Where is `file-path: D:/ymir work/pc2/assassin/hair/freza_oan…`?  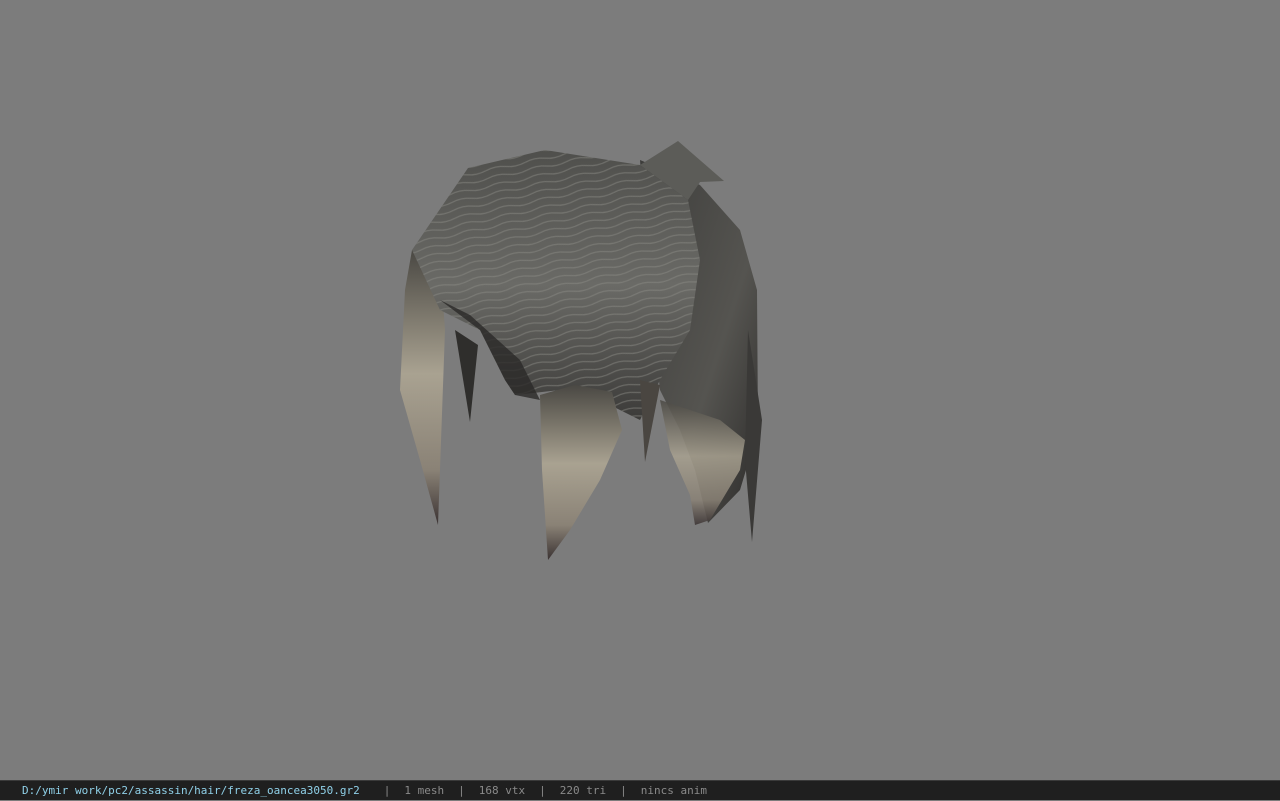 file-path: D:/ymir work/pc2/assassin/hair/freza_oan… is located at coordinates (191, 790).